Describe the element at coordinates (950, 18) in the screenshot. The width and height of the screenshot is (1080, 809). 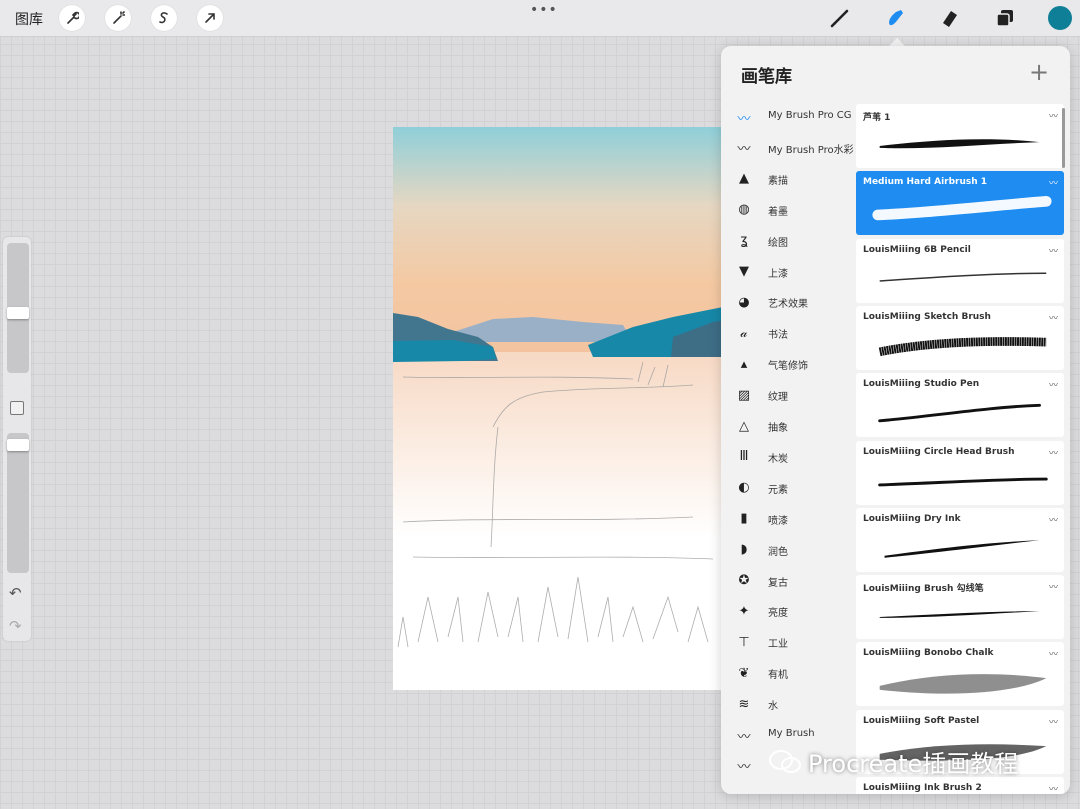
I see `eraser-tool-icon` at that location.